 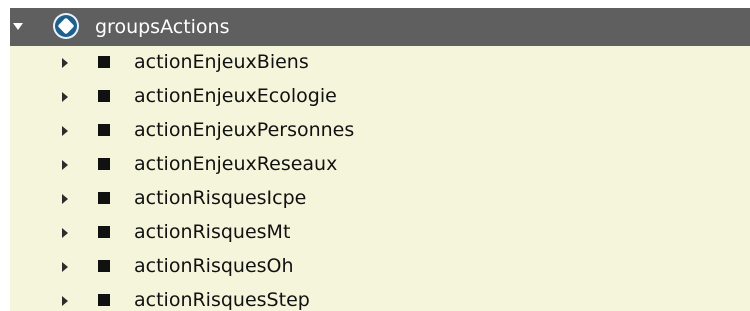 What do you see at coordinates (380, 267) in the screenshot?
I see `tree-item-action-risques-oh: actionRisquesOh` at bounding box center [380, 267].